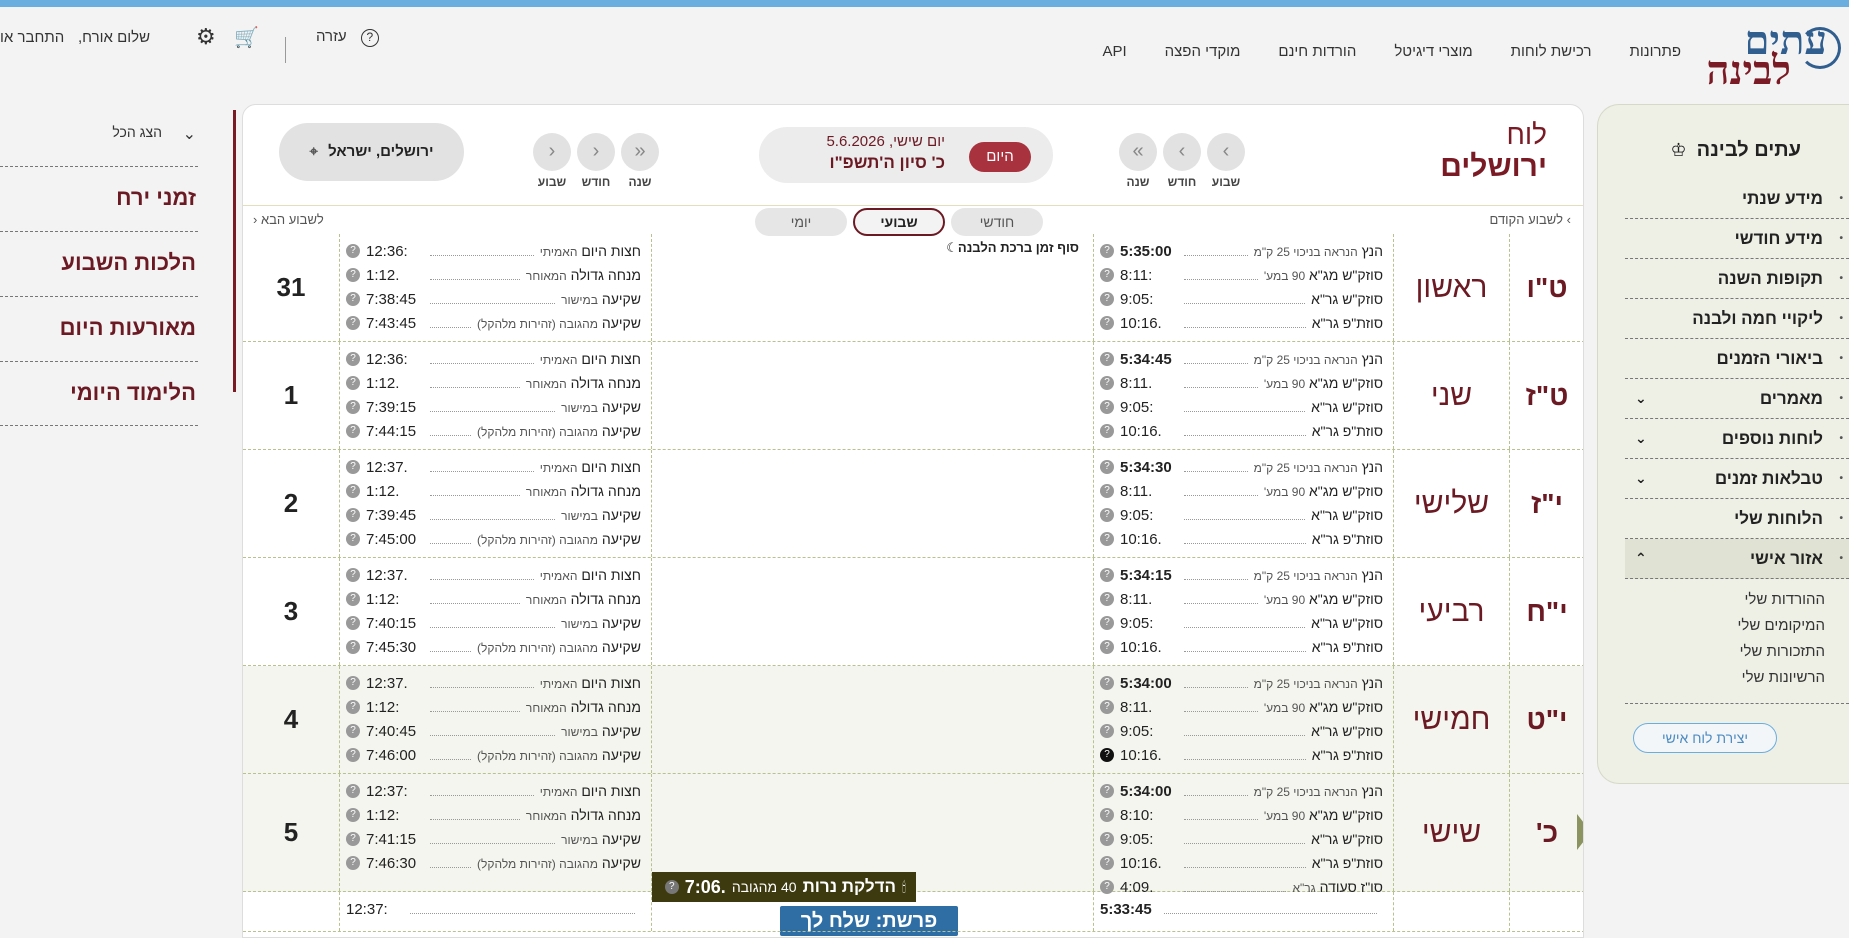 This screenshot has height=938, width=1849. Describe the element at coordinates (1737, 239) in the screenshot. I see `sidebar-item: מידע חודשי` at that location.